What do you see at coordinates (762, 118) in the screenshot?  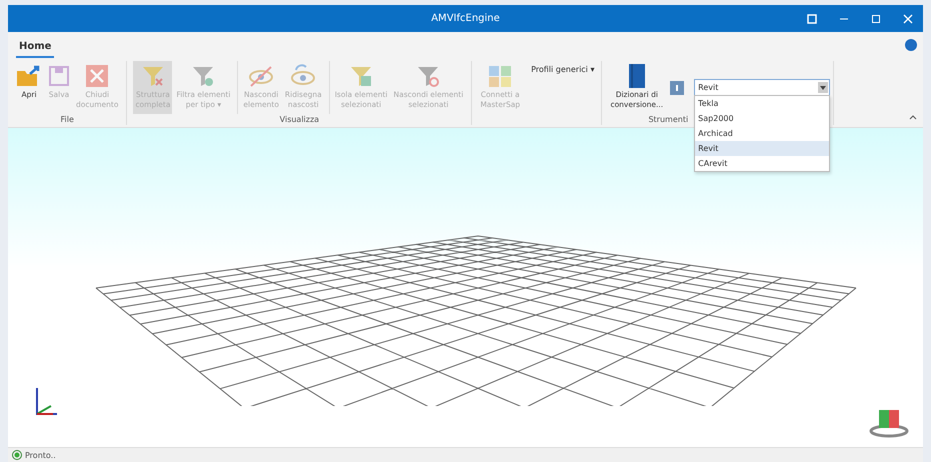 I see `dropdown-option: Sap2000` at bounding box center [762, 118].